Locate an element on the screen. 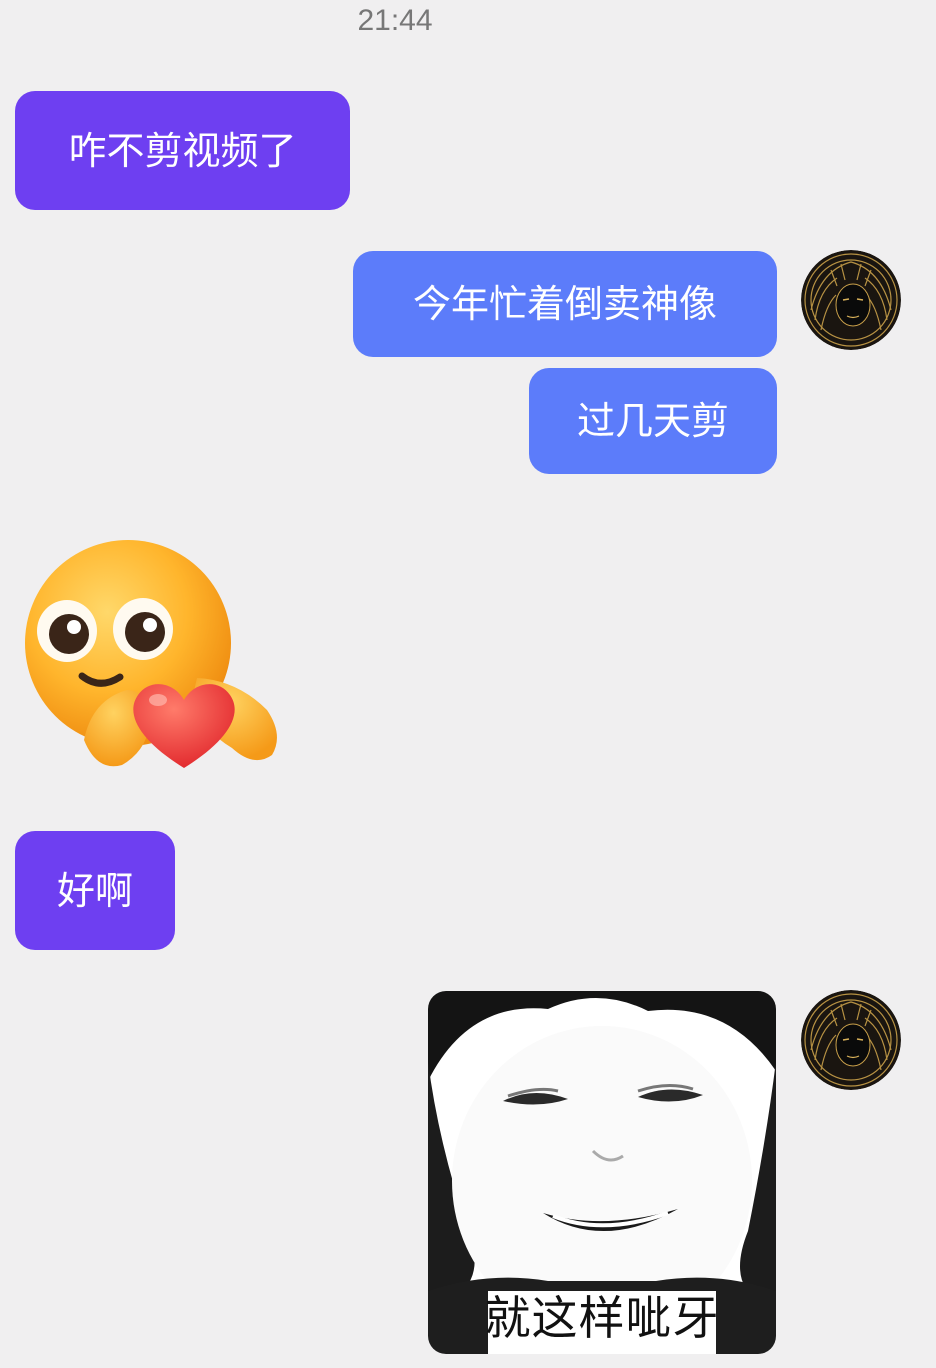 The image size is (936, 1368). message-text: 过几天剪 is located at coordinates (652, 421).